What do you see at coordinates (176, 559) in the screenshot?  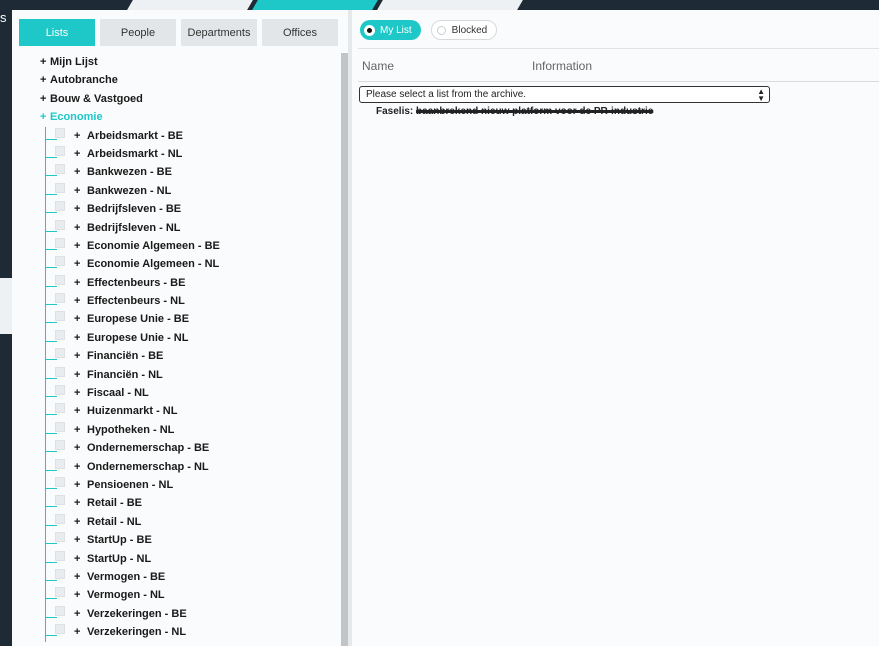 I see `tree-item: + StartUp - NL` at bounding box center [176, 559].